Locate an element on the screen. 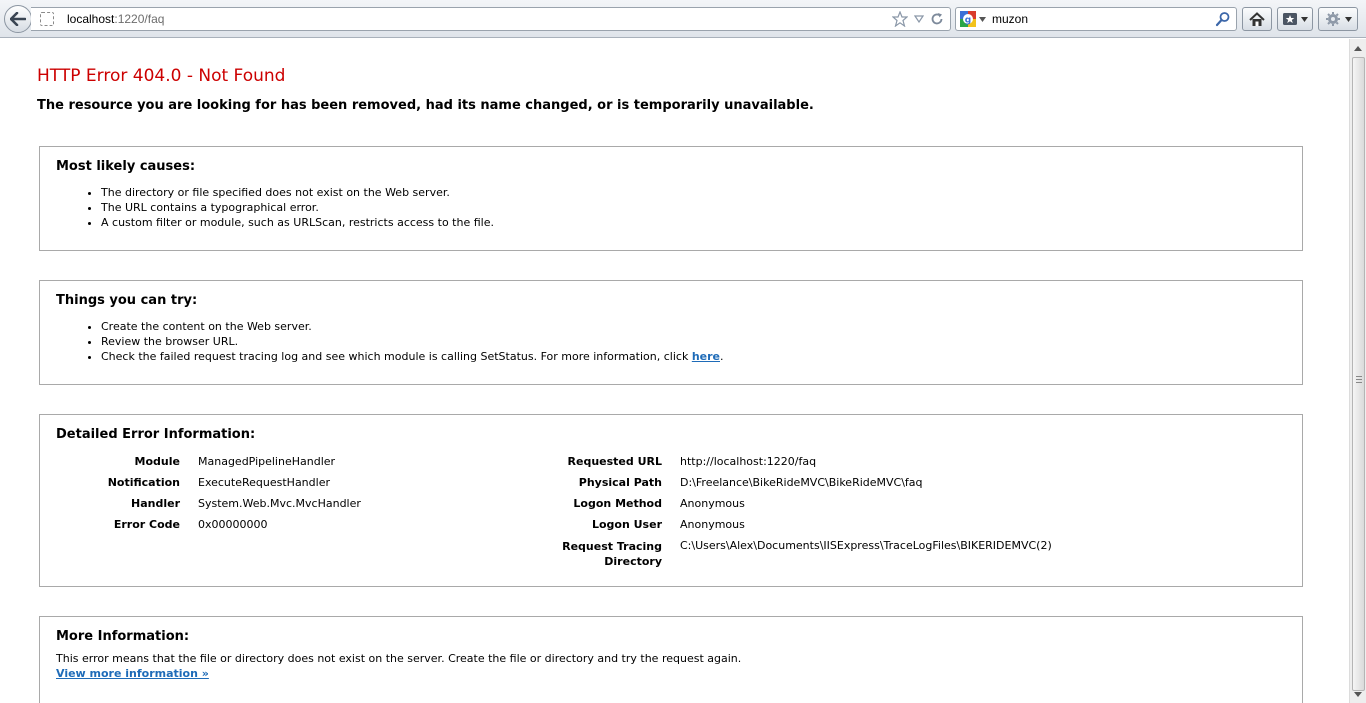 The height and width of the screenshot is (703, 1366). detail-value: ExecuteRequestHandler is located at coordinates (264, 482).